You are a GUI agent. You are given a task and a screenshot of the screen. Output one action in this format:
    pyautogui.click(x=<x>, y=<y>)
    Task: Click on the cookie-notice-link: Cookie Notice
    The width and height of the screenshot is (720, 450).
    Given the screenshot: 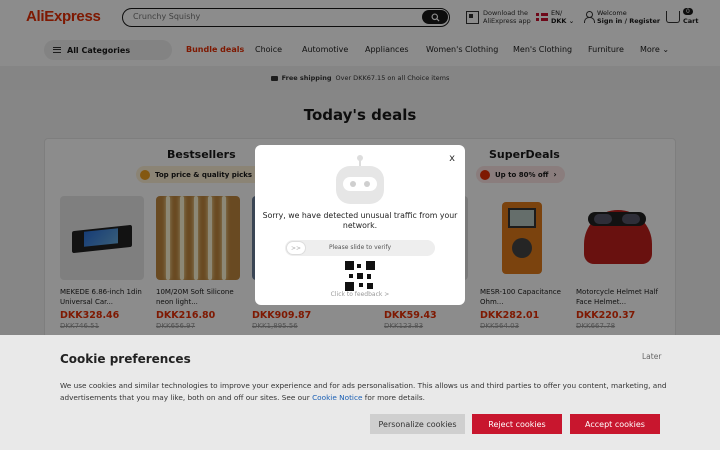 What is the action you would take?
    pyautogui.click(x=337, y=397)
    